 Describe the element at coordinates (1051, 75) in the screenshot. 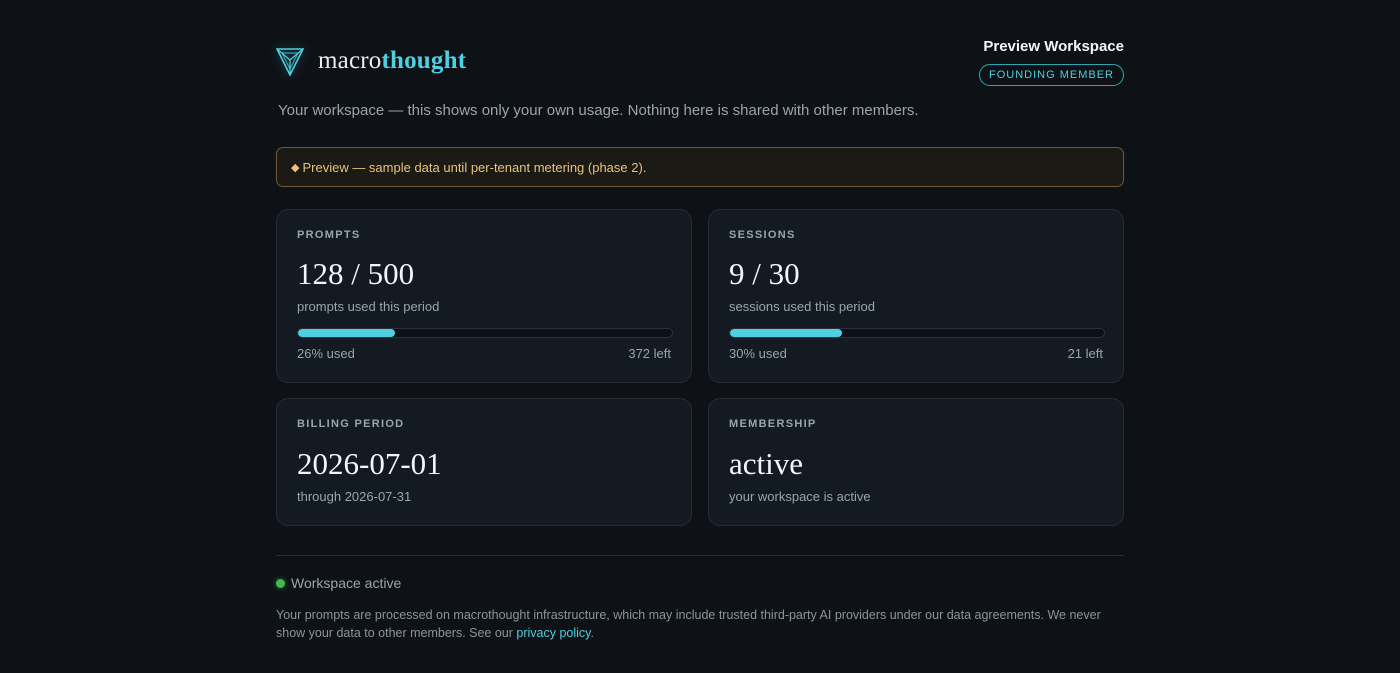

I see `founding-member-badge: FOUNDING MEMBER` at that location.